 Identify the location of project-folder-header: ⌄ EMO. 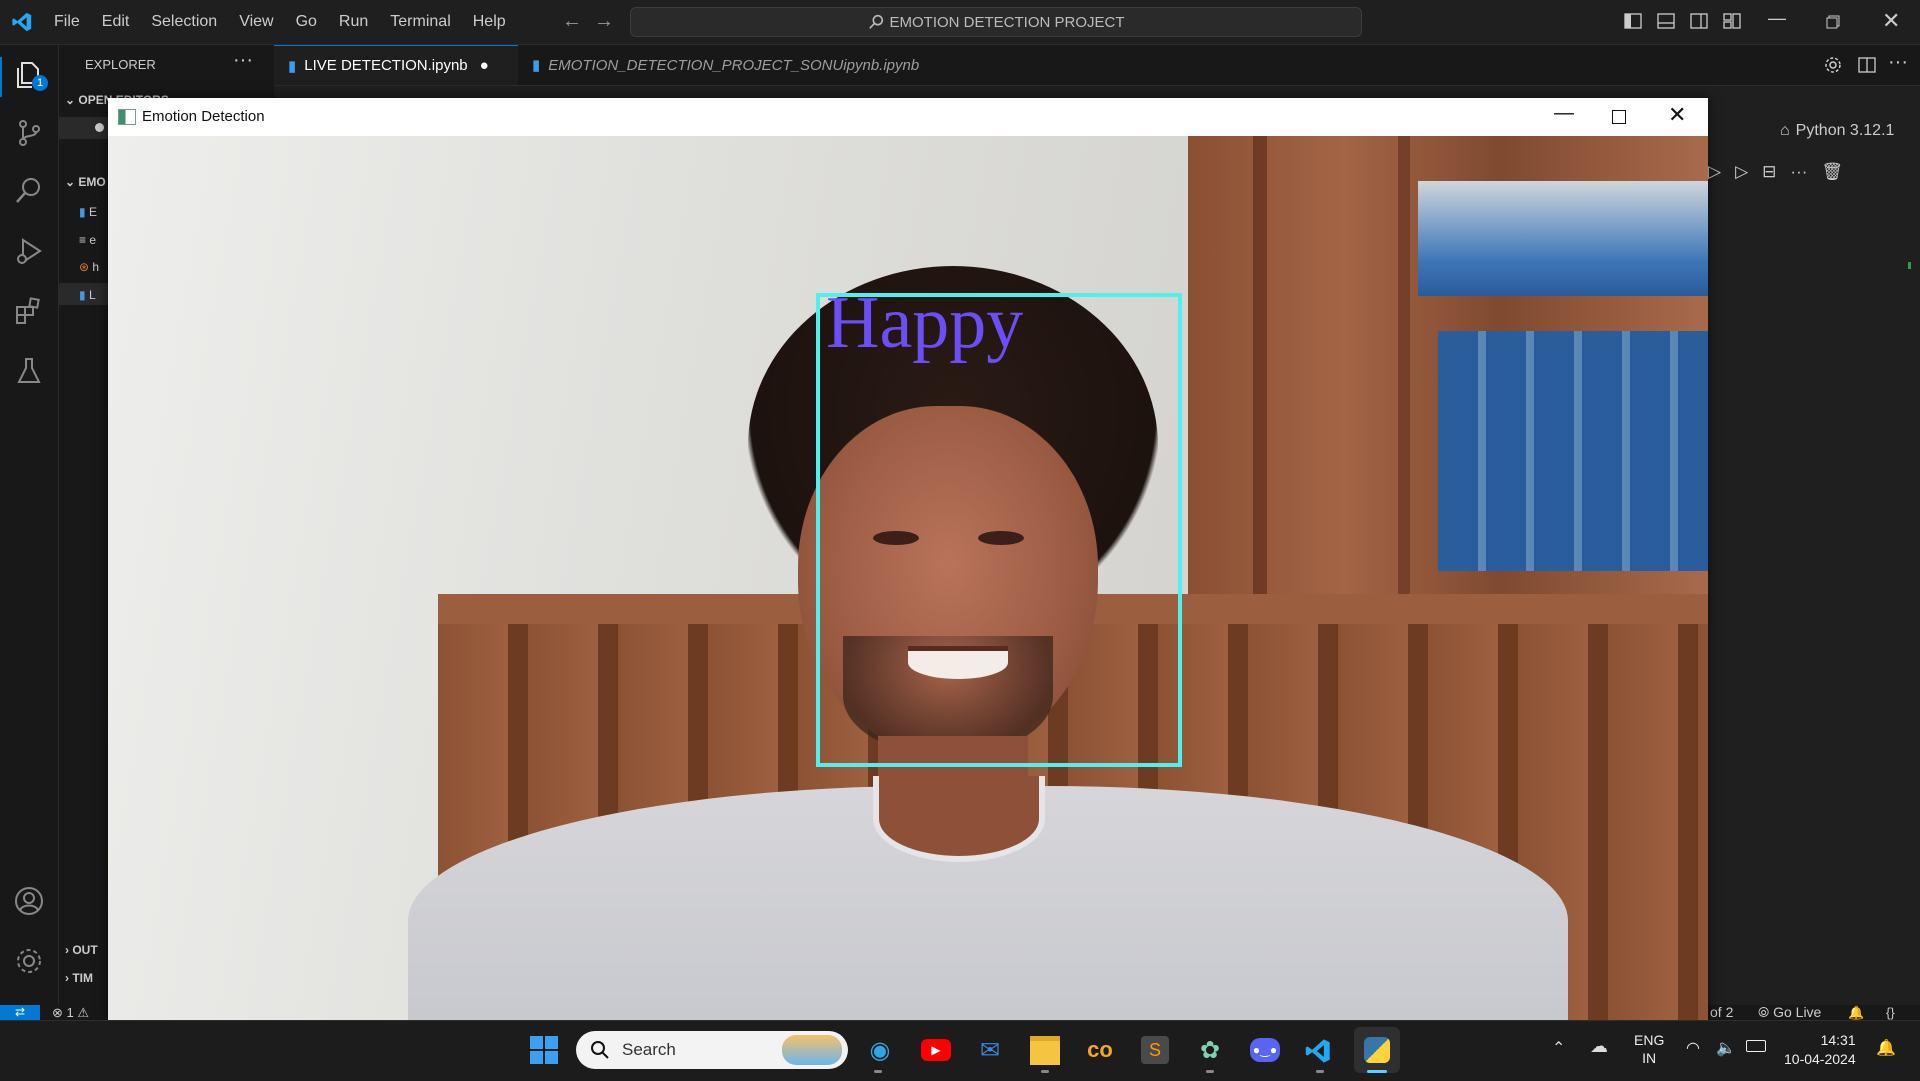
(85, 182).